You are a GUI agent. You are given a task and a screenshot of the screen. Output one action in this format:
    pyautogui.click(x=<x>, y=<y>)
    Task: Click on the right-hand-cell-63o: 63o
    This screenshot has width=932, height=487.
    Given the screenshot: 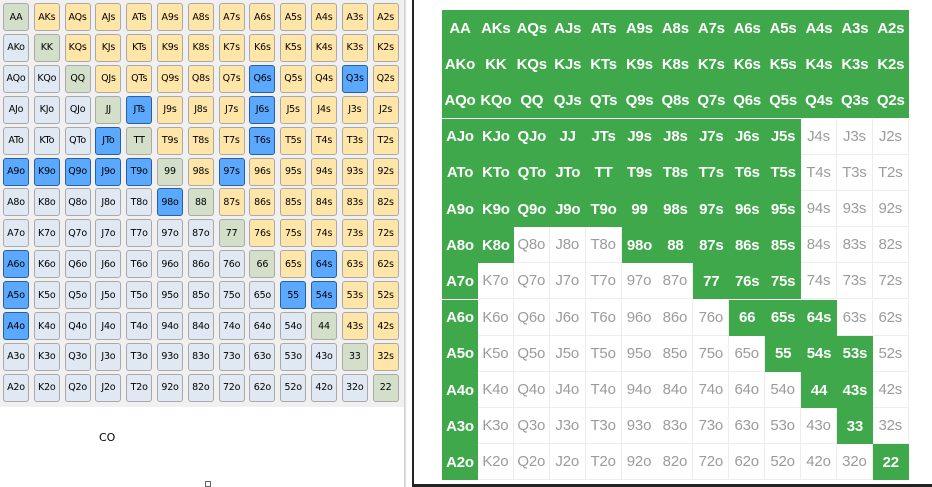 What is the action you would take?
    pyautogui.click(x=747, y=426)
    